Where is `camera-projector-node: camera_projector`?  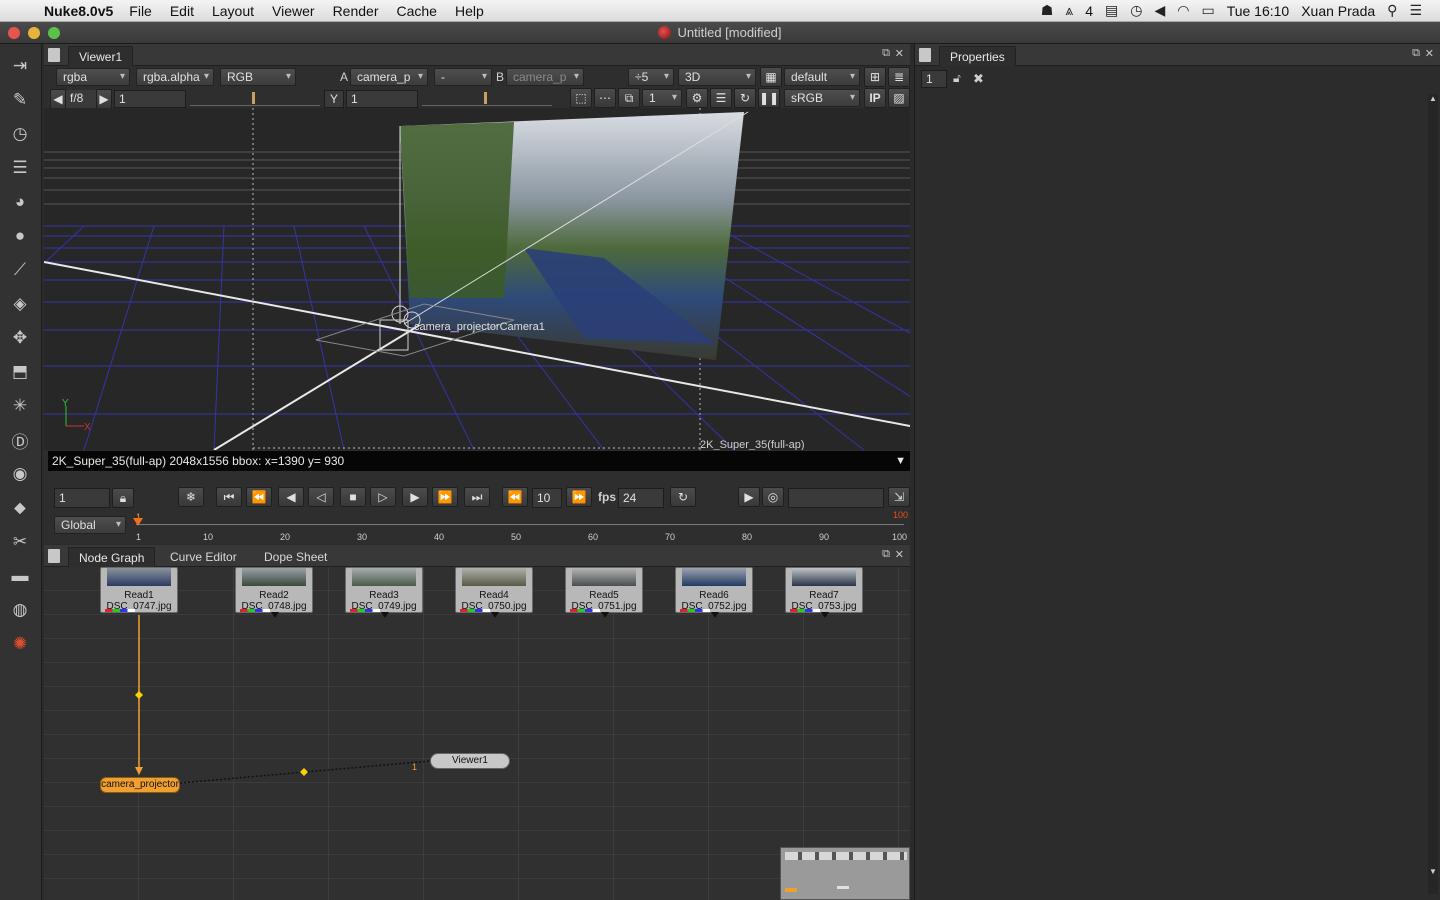 camera-projector-node: camera_projector is located at coordinates (140, 785).